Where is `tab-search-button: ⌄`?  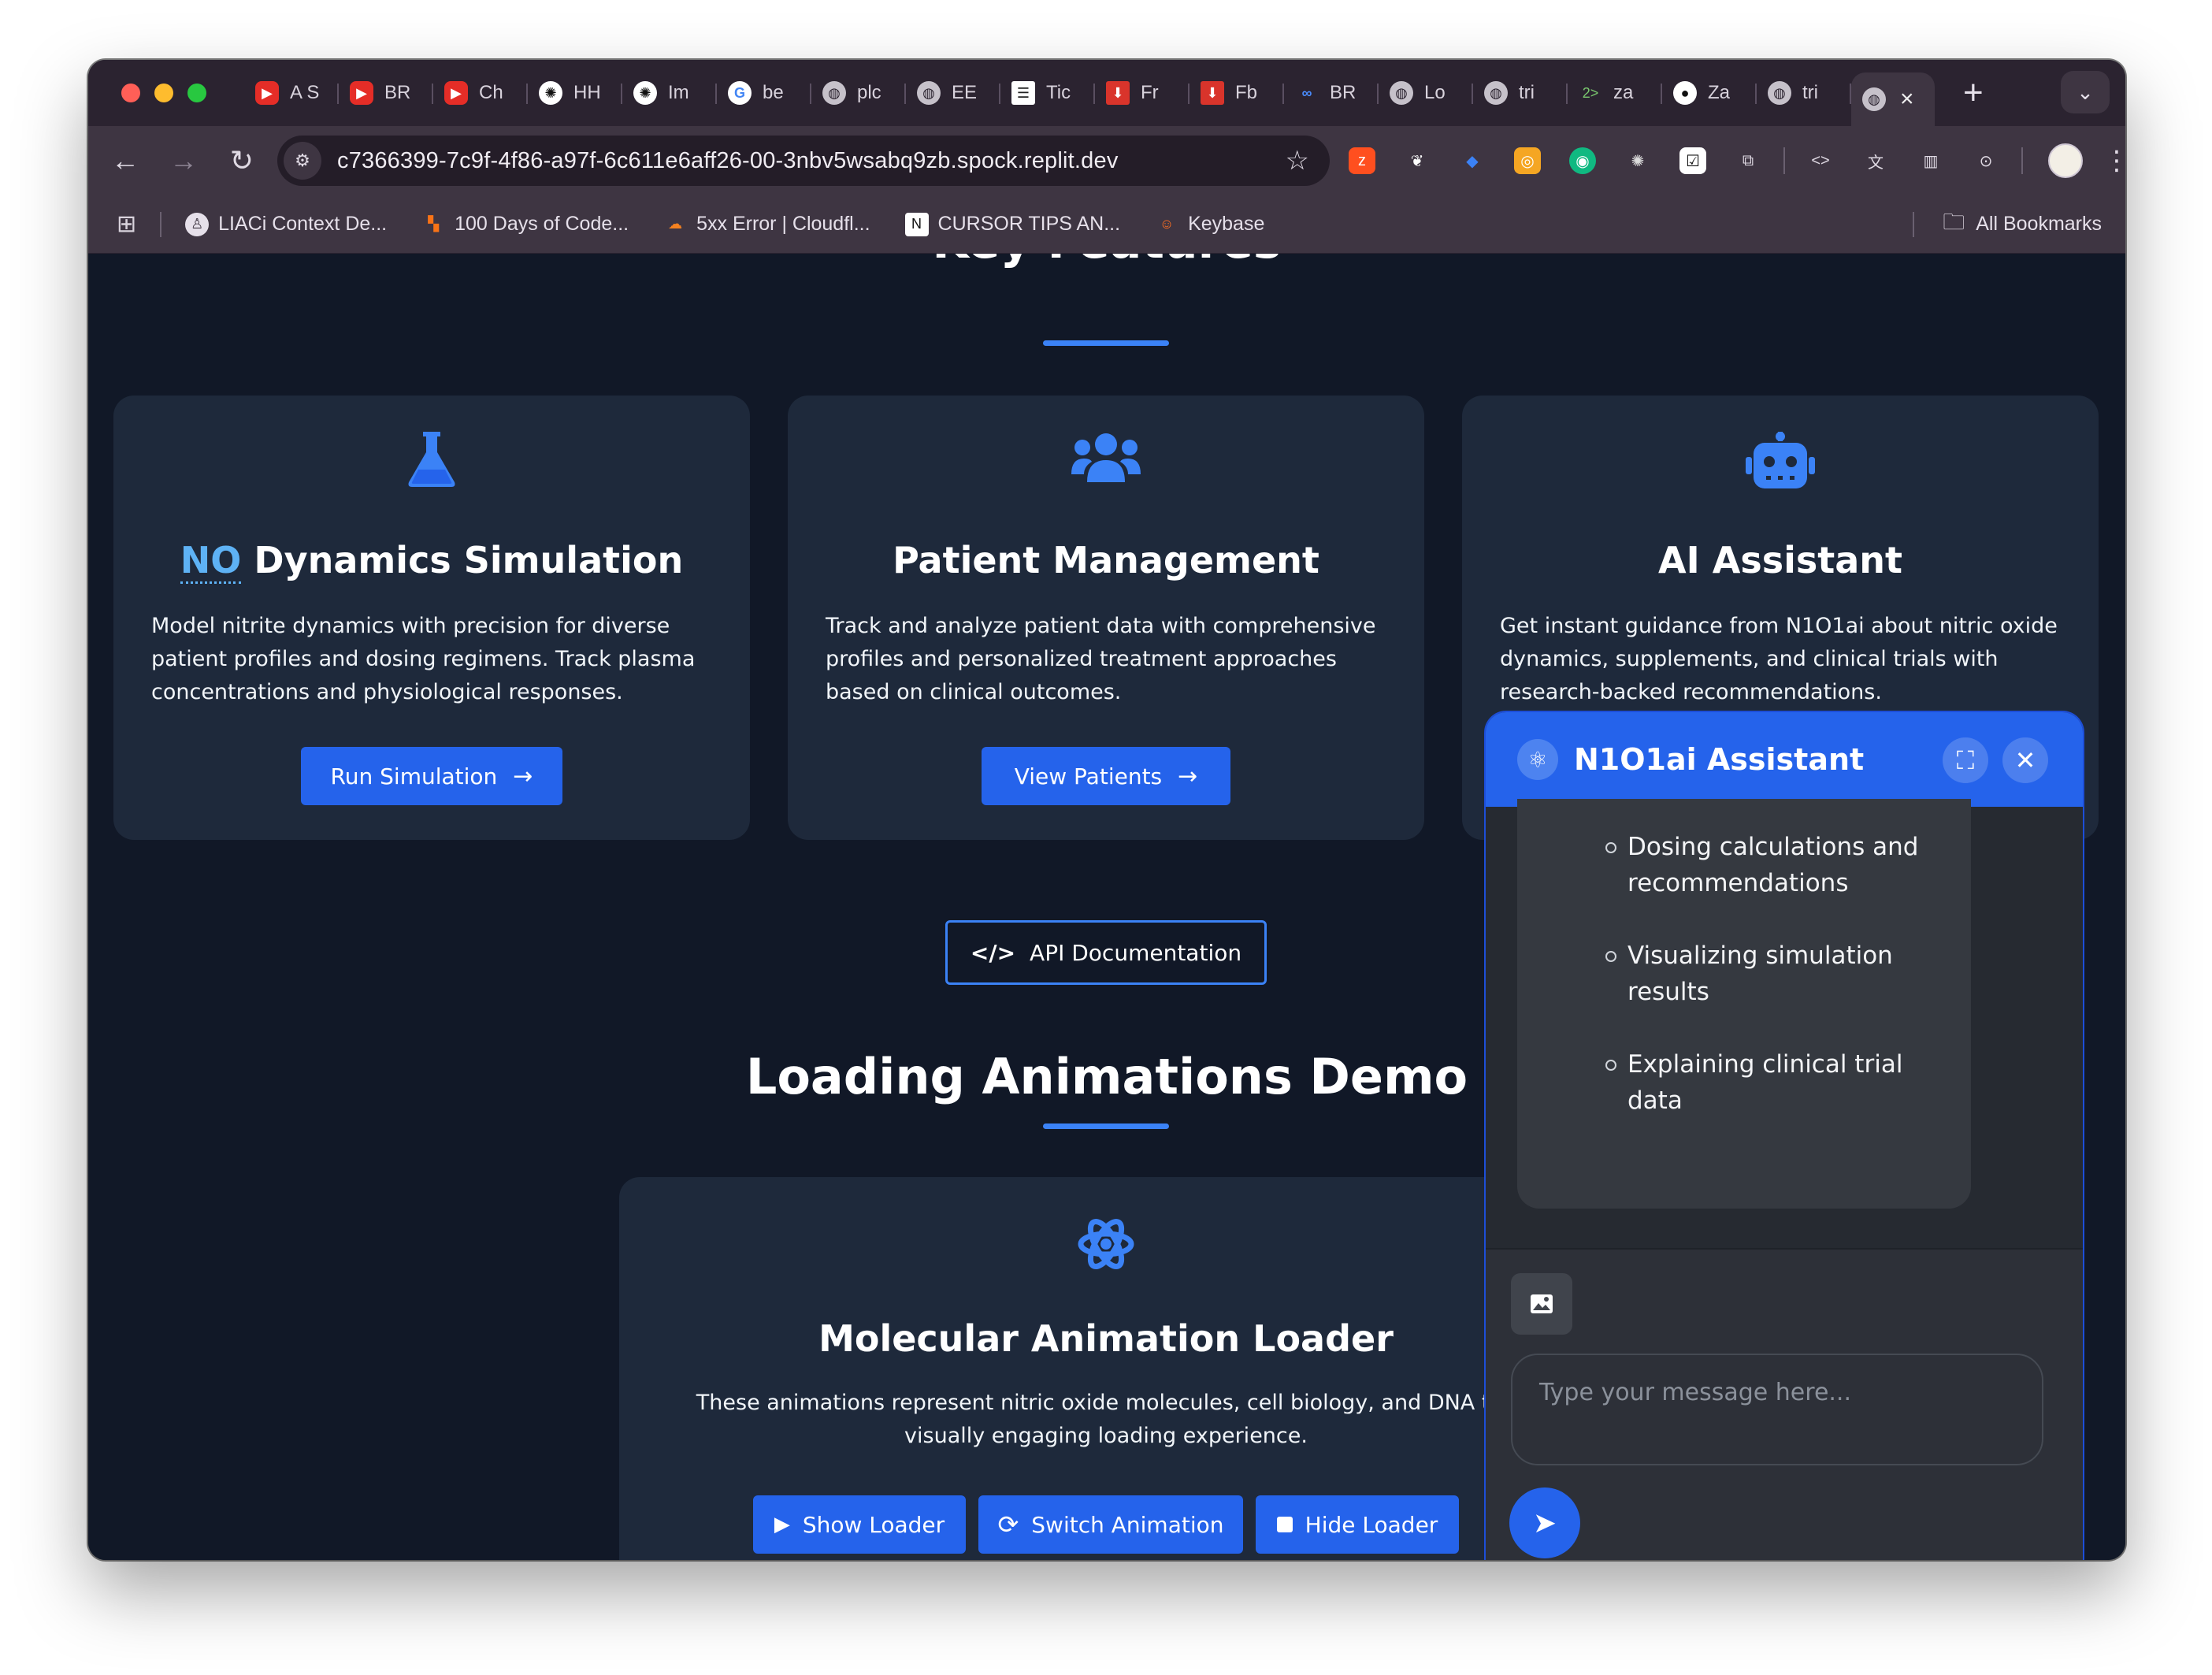
tab-search-button: ⌄ is located at coordinates (2085, 92).